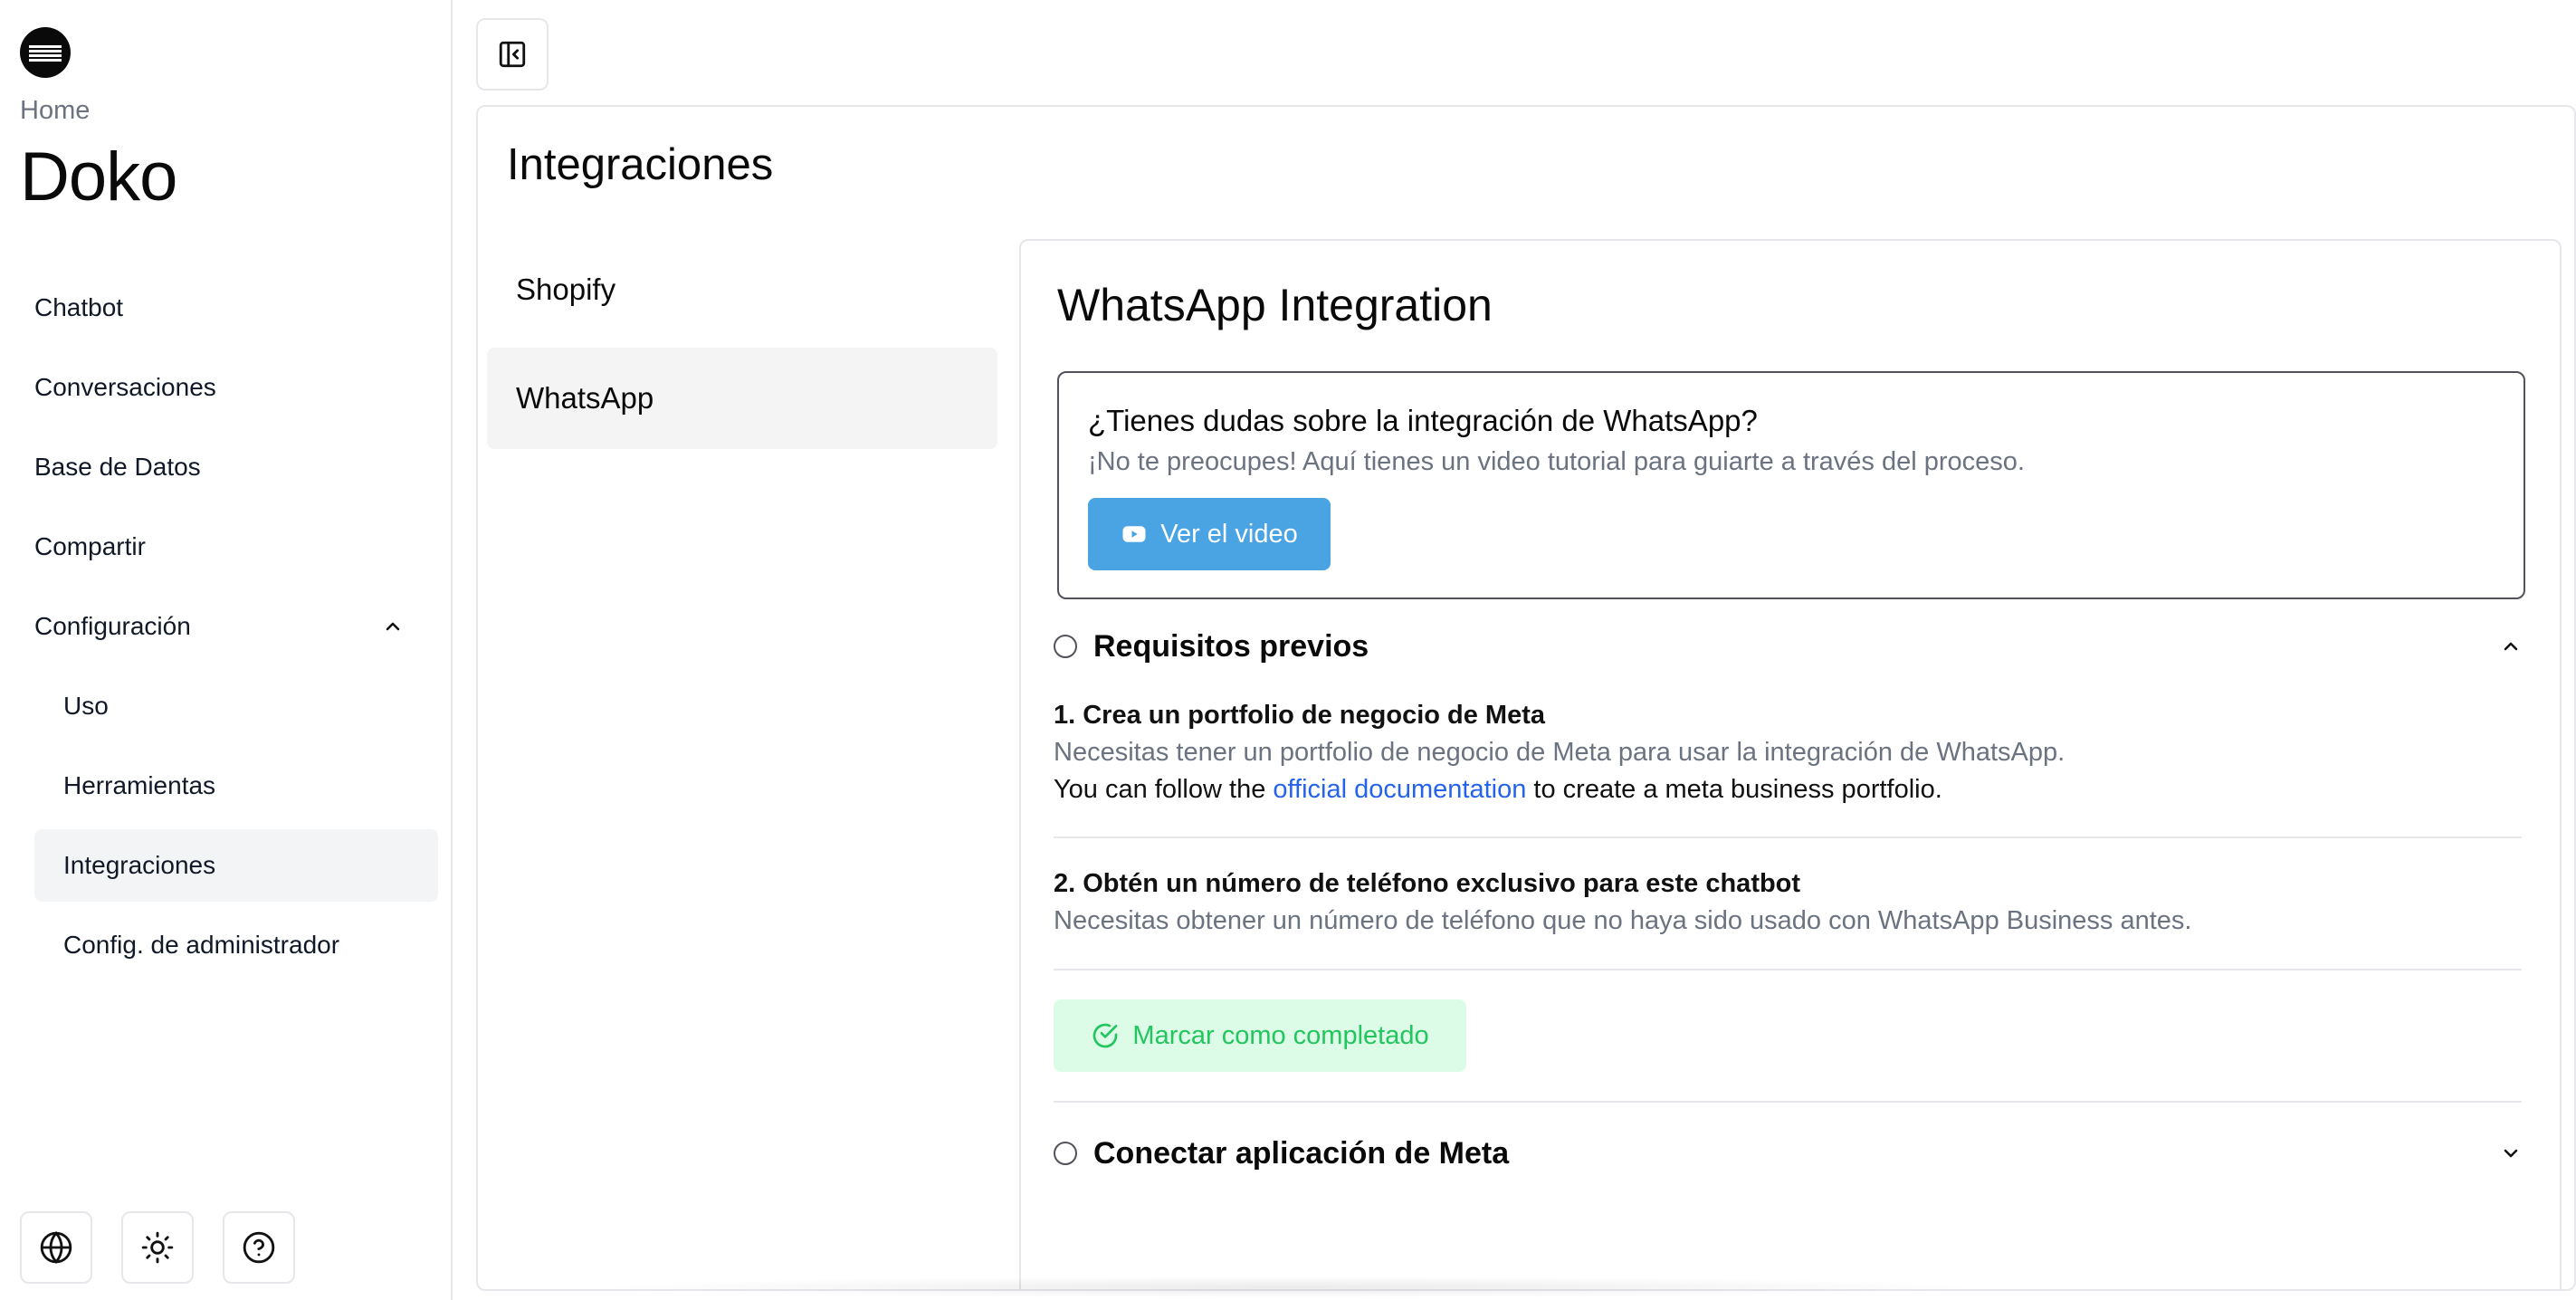  I want to click on watch-video-label: Ver el video, so click(1229, 534).